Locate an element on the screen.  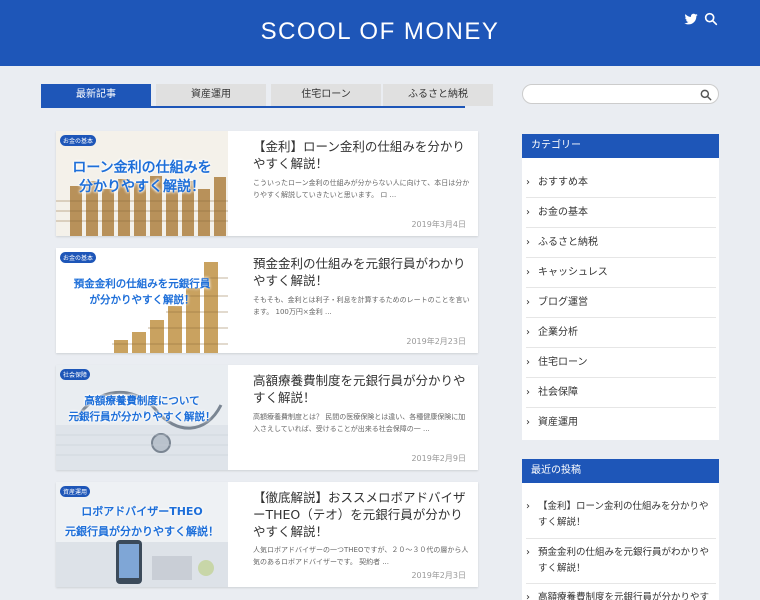
sidebar-search is located at coordinates (620, 94).